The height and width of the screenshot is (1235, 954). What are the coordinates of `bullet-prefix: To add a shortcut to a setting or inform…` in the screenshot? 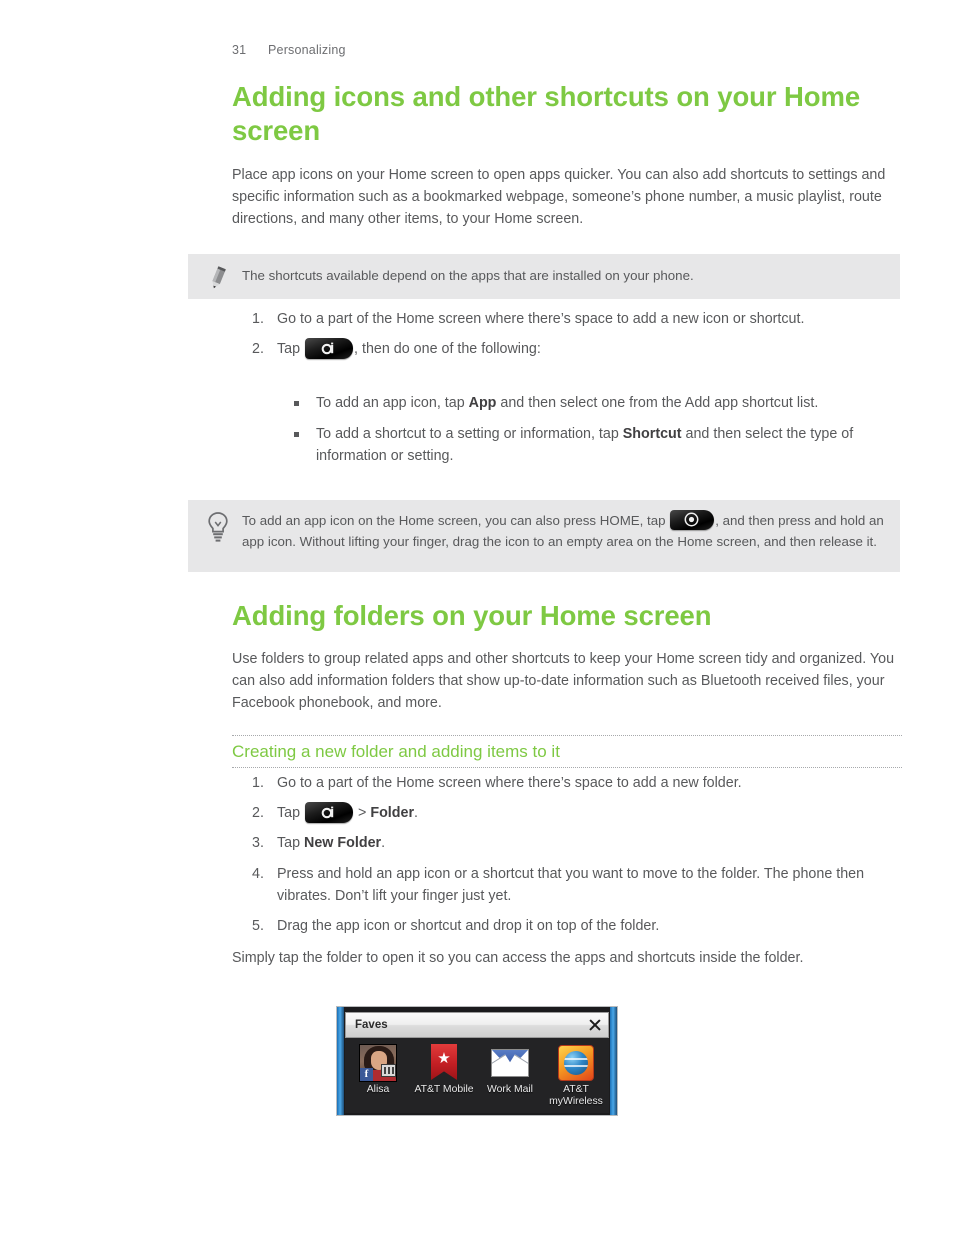 It's located at (469, 434).